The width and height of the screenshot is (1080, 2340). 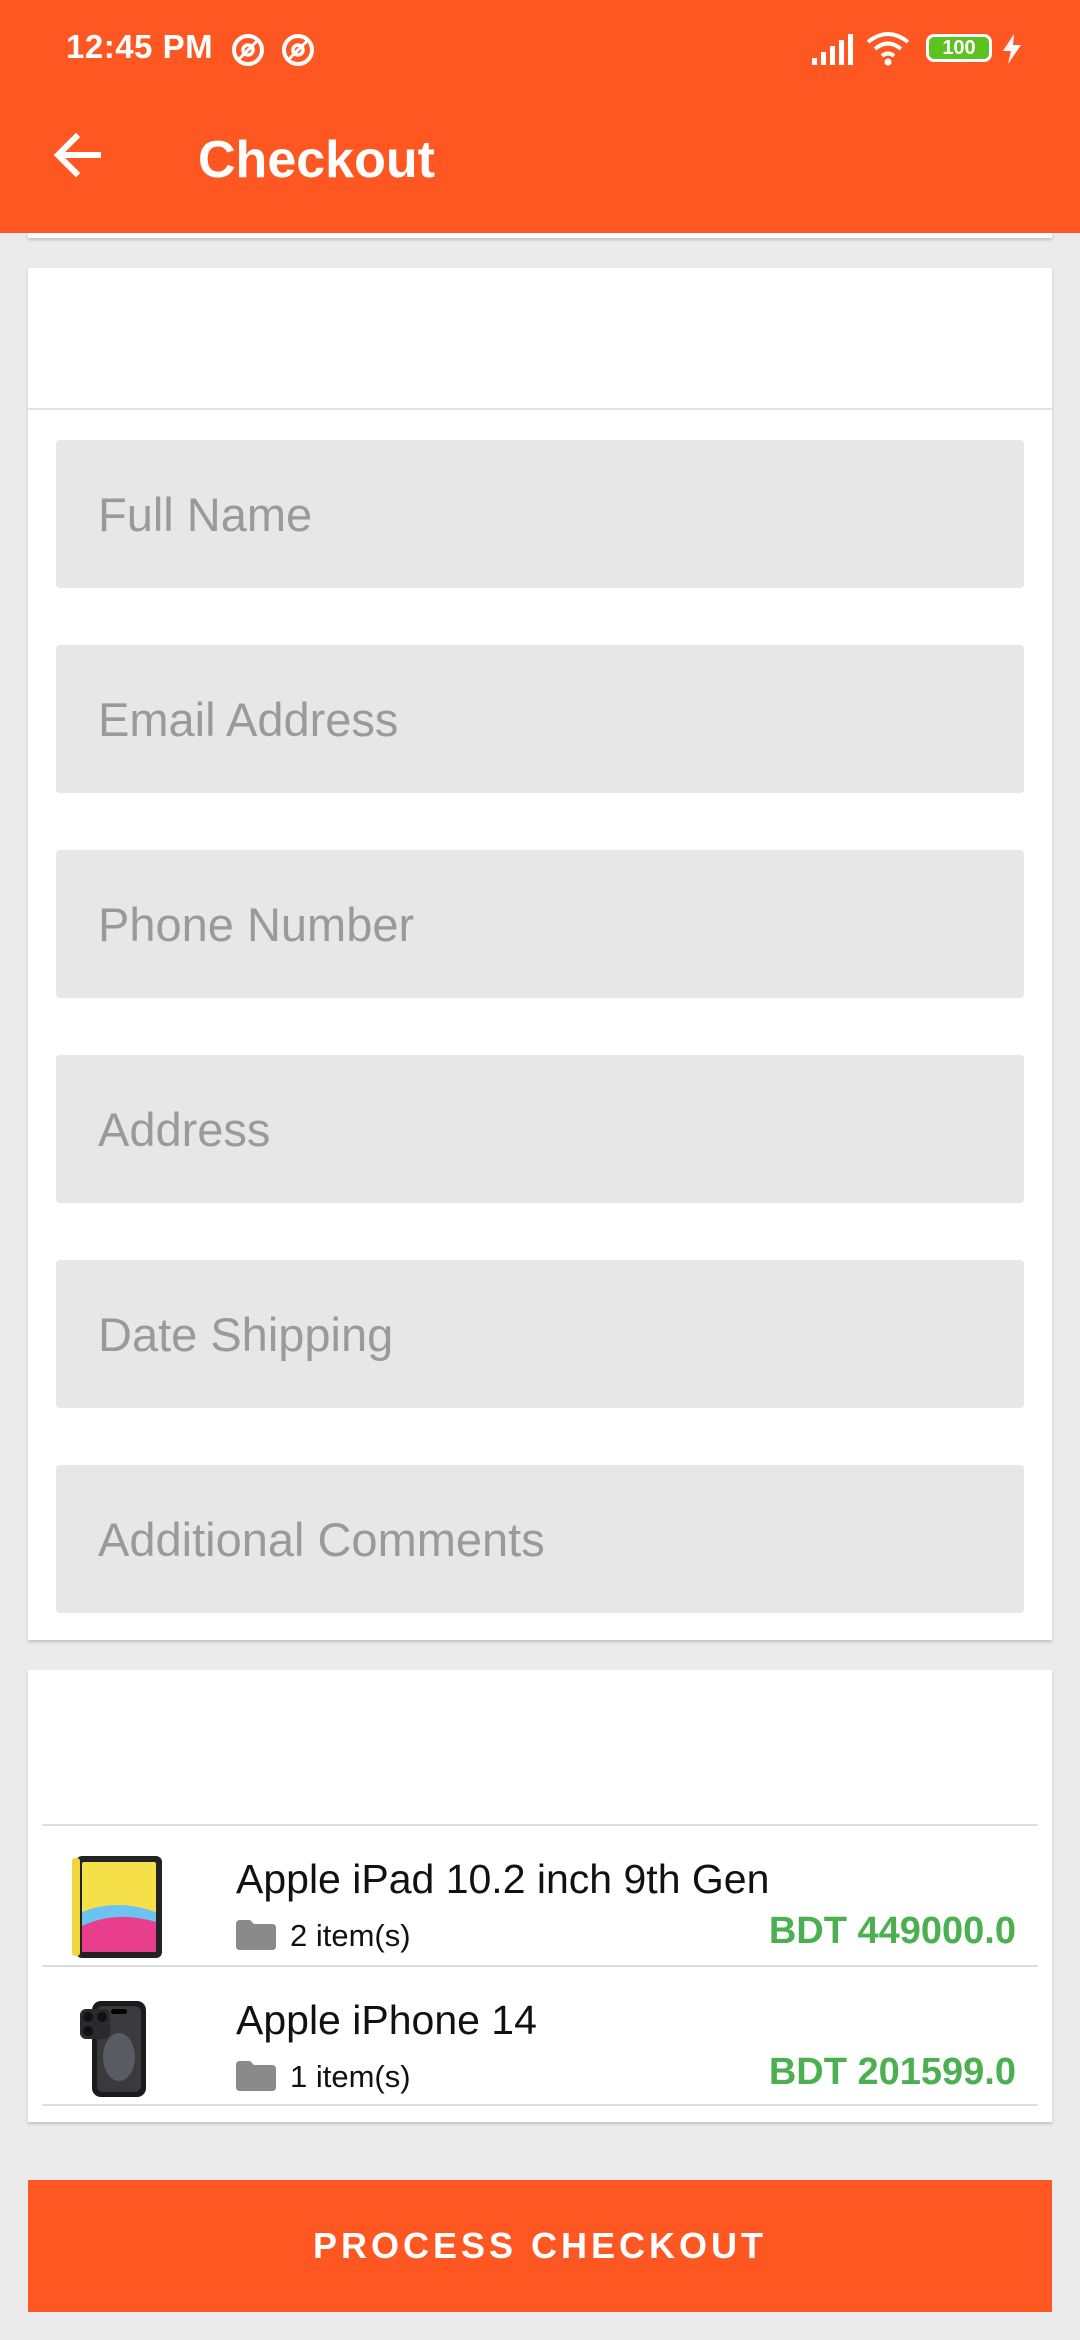 What do you see at coordinates (503, 1879) in the screenshot?
I see `product-name: Apple iPad 10.2 inch 9th Gen` at bounding box center [503, 1879].